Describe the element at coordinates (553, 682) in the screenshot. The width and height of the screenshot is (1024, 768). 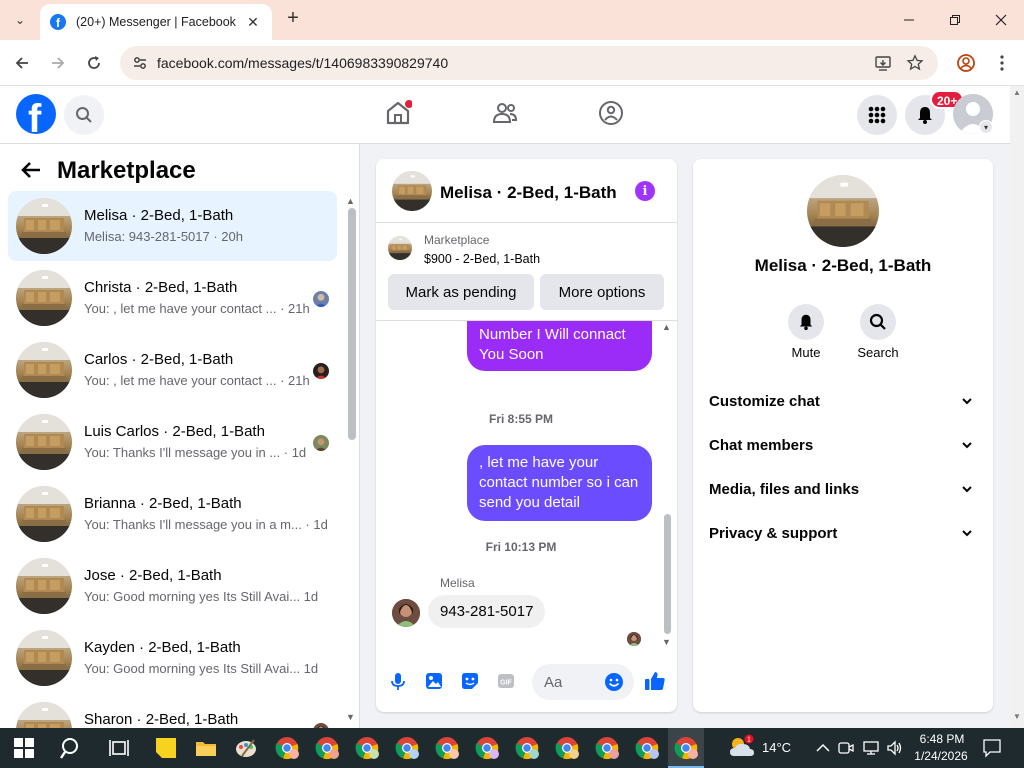
I see `message-input-placeholder: Aa` at that location.